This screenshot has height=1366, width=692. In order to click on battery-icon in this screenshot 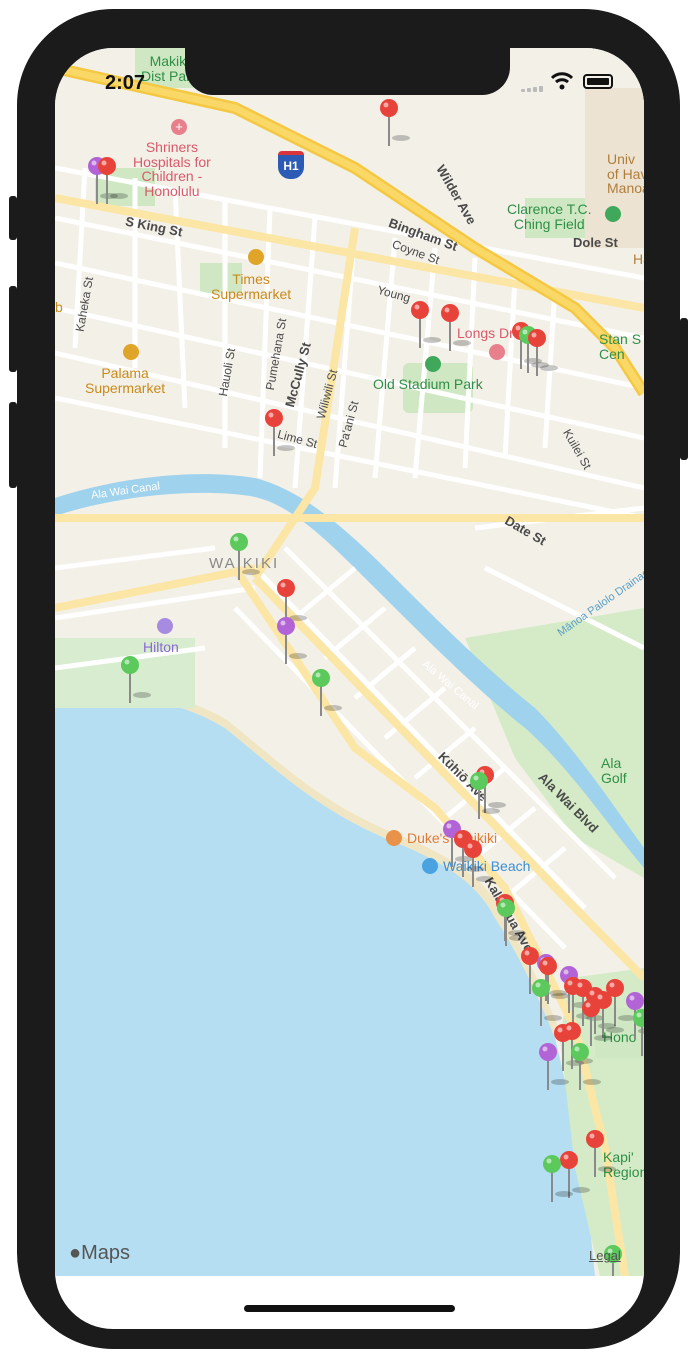, I will do `click(598, 81)`.